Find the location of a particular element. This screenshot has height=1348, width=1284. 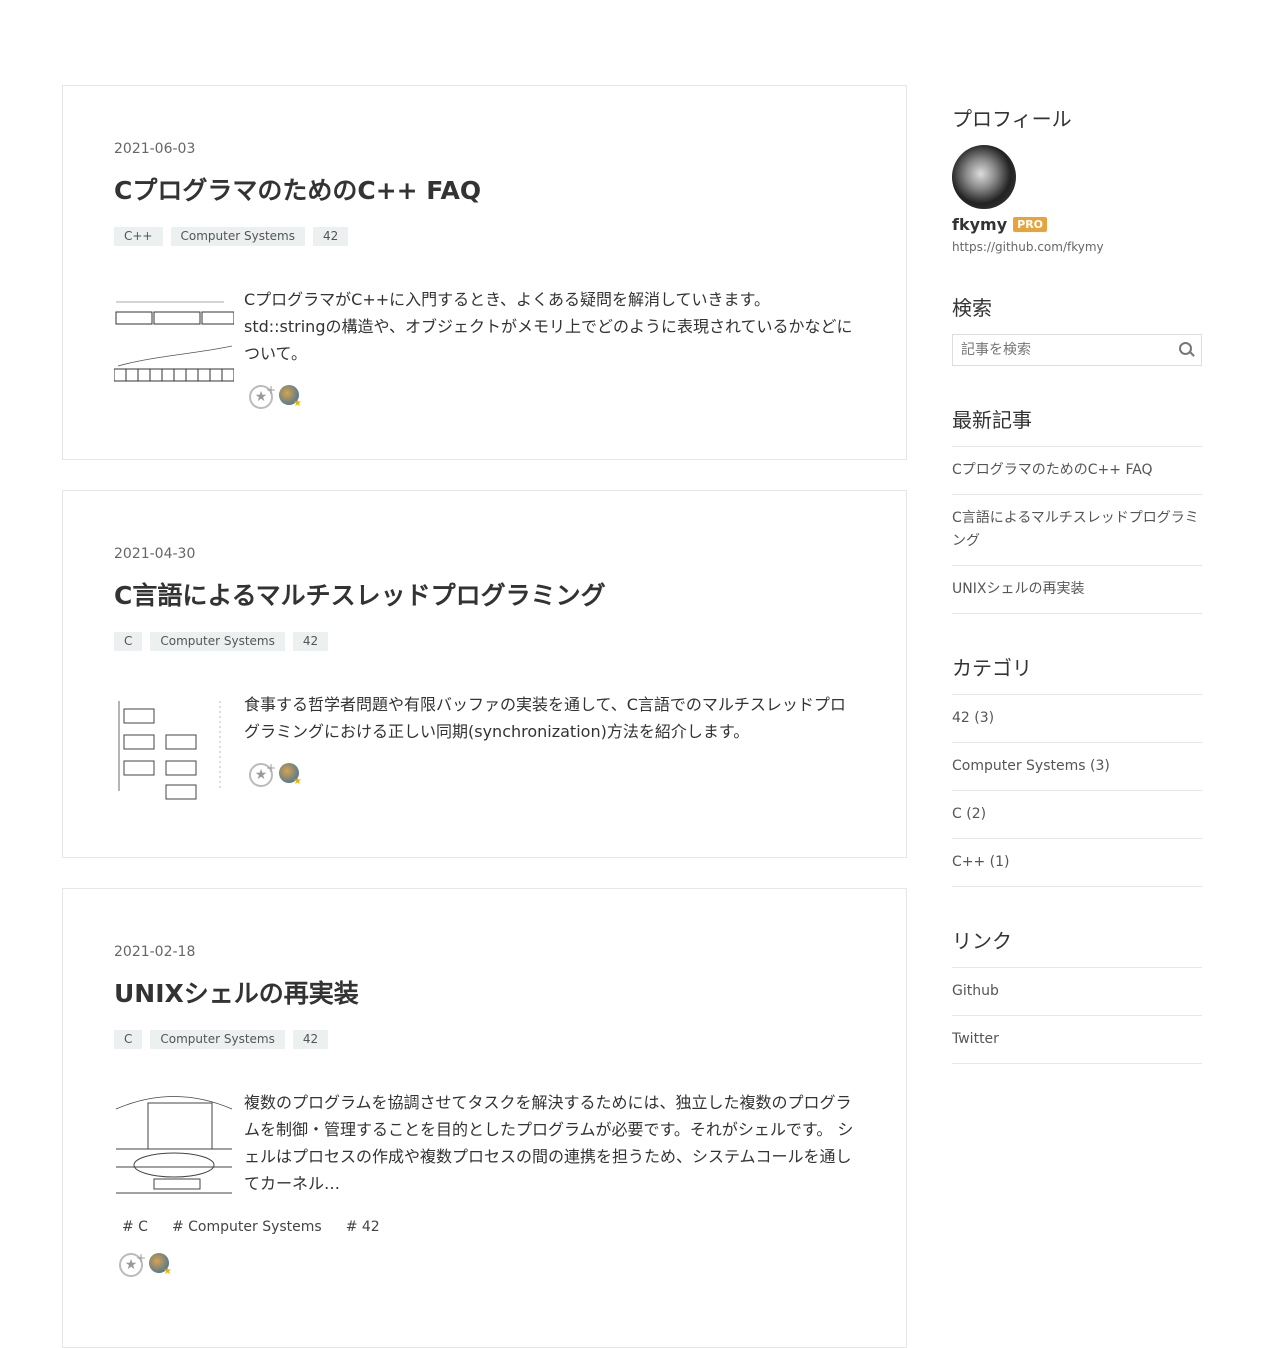

profile-name-row: fkymy PRO is located at coordinates (1077, 224).